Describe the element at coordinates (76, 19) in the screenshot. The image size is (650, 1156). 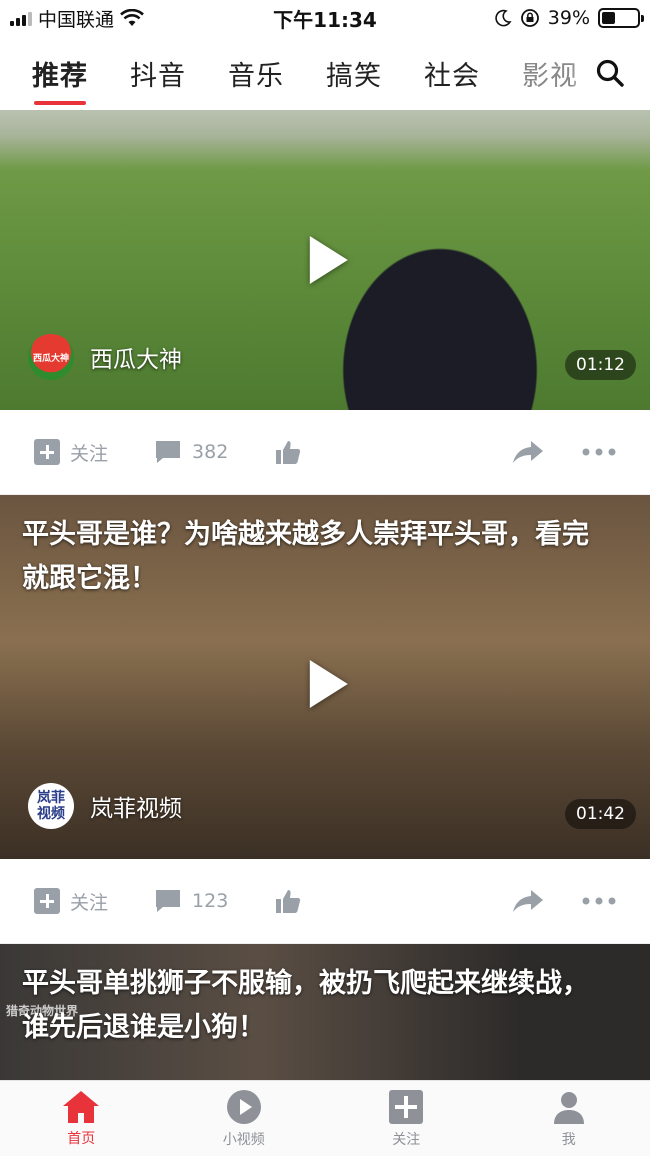
I see `carrier-name: 中国联通` at that location.